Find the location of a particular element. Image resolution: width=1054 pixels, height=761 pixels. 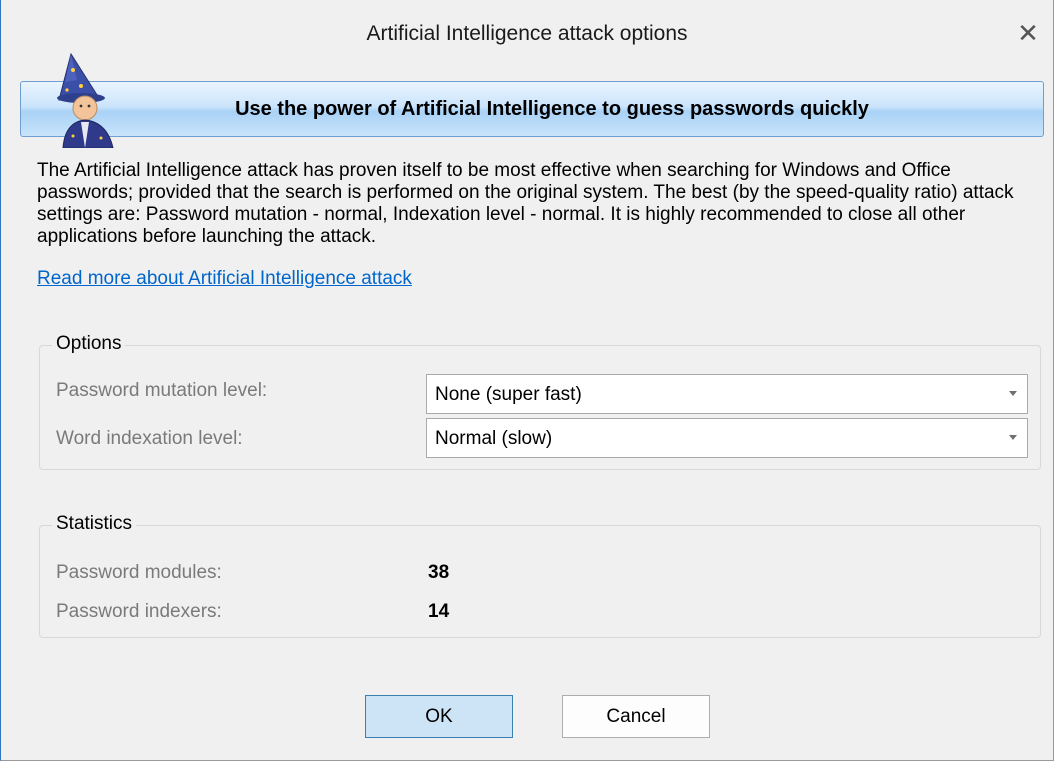

indexation-level-label: Word indexation level: is located at coordinates (149, 438).